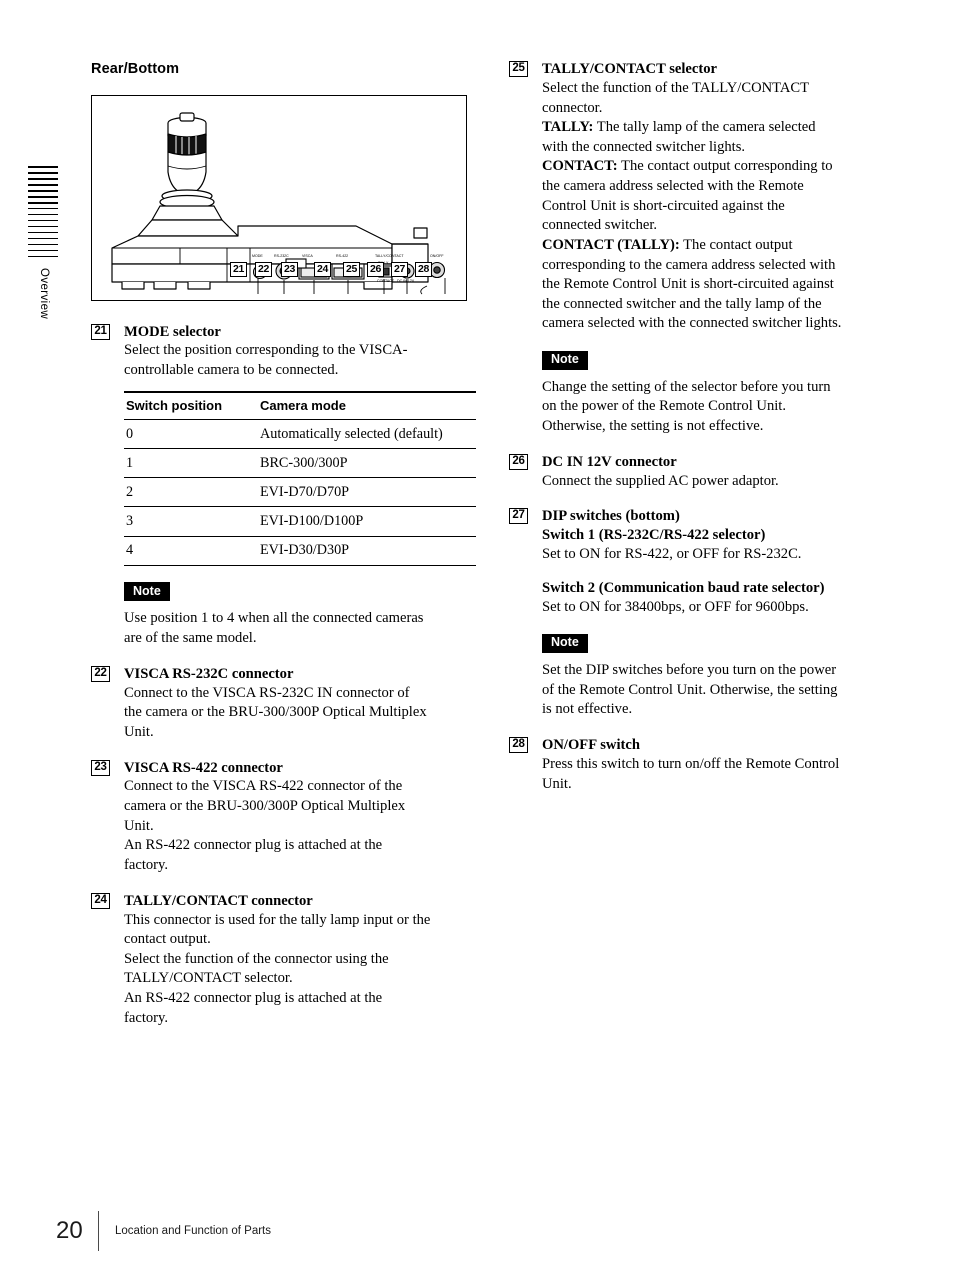 This screenshot has width=954, height=1274. Describe the element at coordinates (518, 745) in the screenshot. I see `item-number-badge: 28` at that location.